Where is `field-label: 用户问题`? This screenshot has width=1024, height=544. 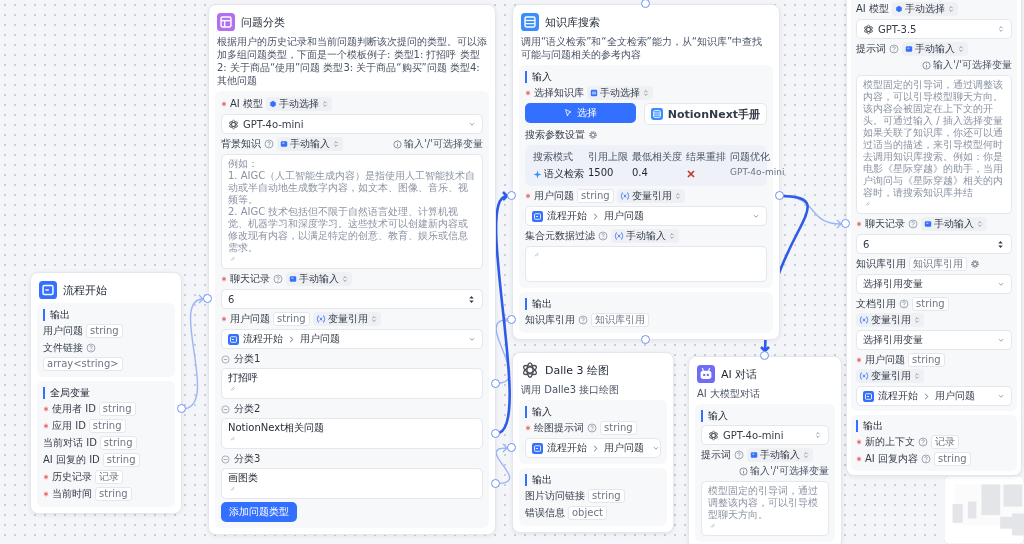 field-label: 用户问题 is located at coordinates (554, 196).